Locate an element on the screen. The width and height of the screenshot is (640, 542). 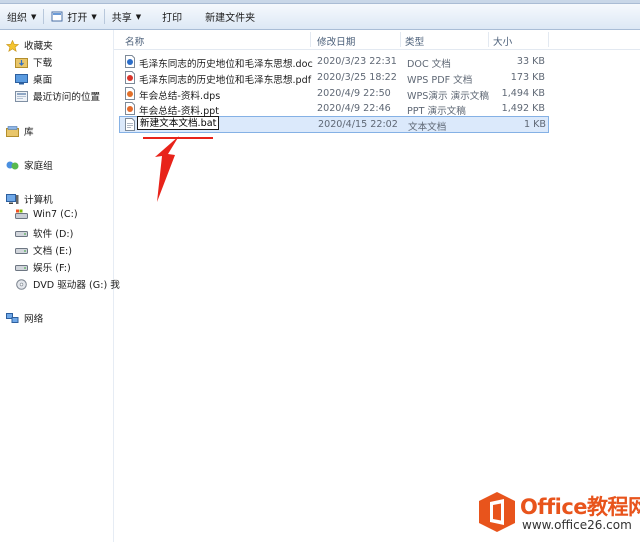
text-file-icon is located at coordinates (130, 124).